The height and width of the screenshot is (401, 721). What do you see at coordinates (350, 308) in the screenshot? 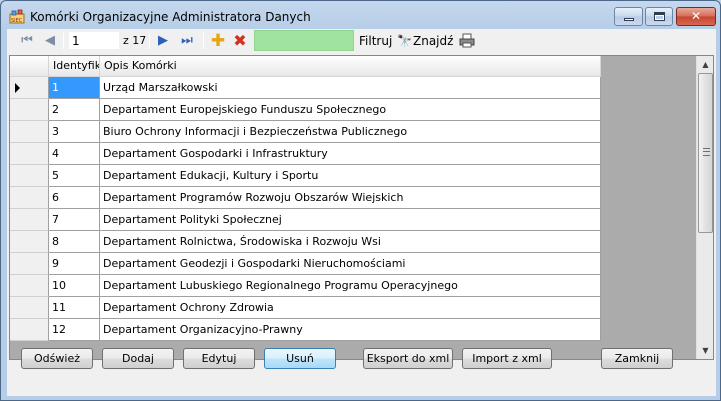
I see `cell-description: Departament Ochrony Zdrowia` at bounding box center [350, 308].